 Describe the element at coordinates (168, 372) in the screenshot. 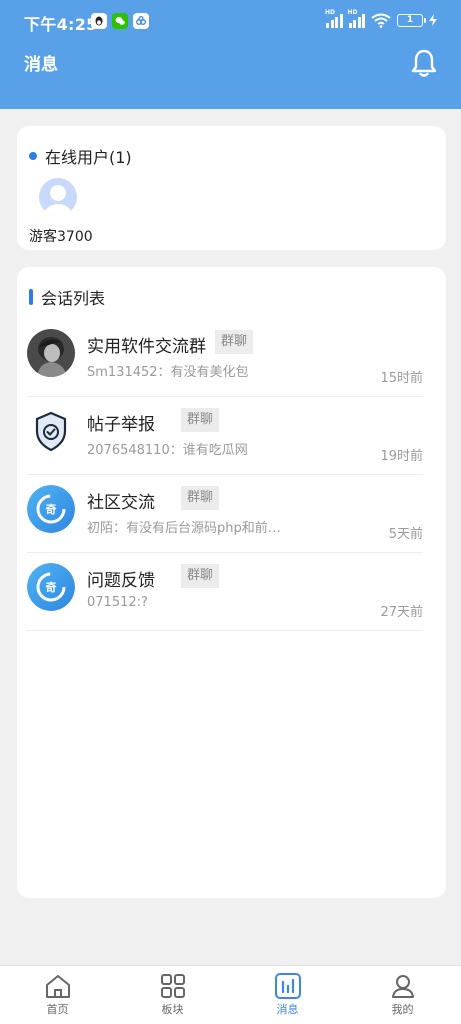

I see `session-preview: Sm131452：有没有美化包` at that location.